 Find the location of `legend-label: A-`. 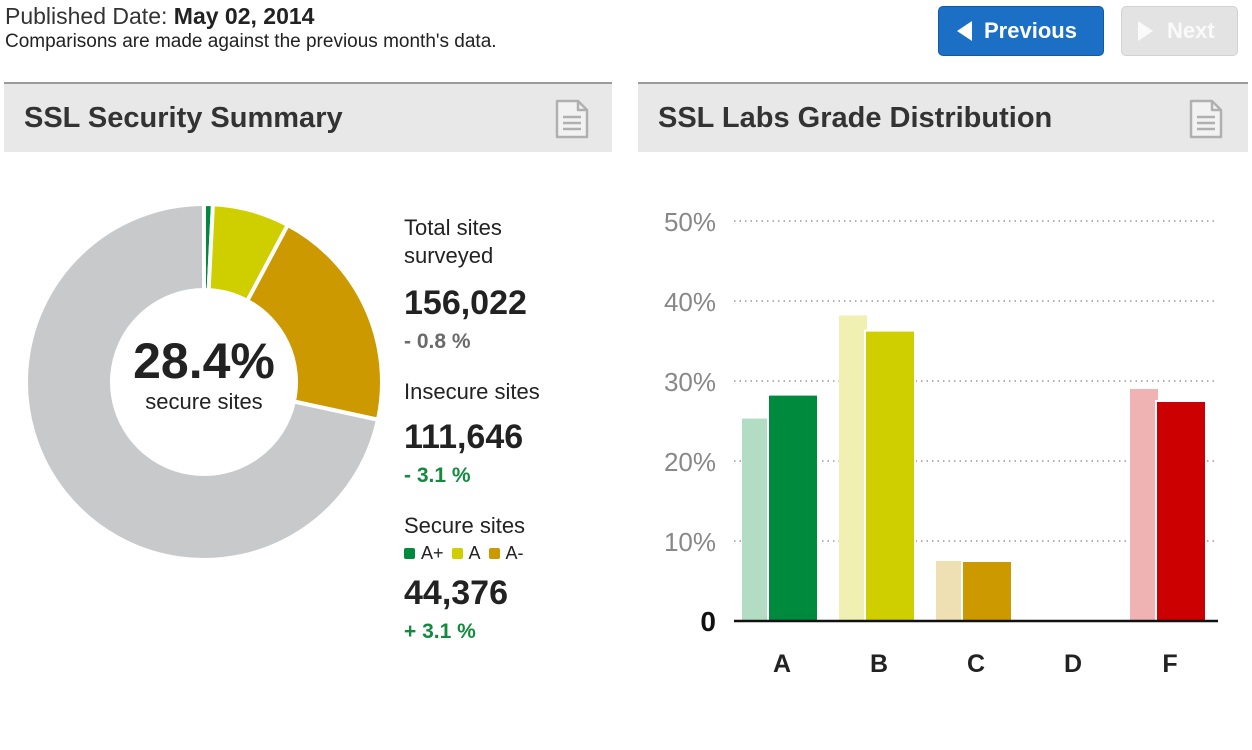

legend-label: A- is located at coordinates (514, 553).